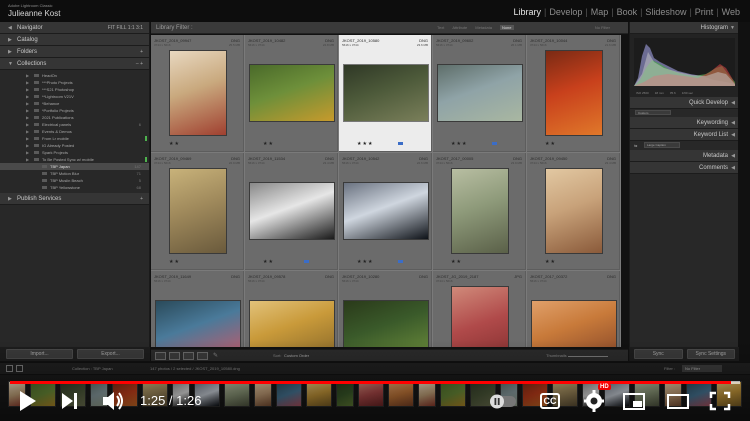 This screenshot has height=421, width=750. What do you see at coordinates (602, 27) in the screenshot?
I see `filter-preset: No Filter` at bounding box center [602, 27].